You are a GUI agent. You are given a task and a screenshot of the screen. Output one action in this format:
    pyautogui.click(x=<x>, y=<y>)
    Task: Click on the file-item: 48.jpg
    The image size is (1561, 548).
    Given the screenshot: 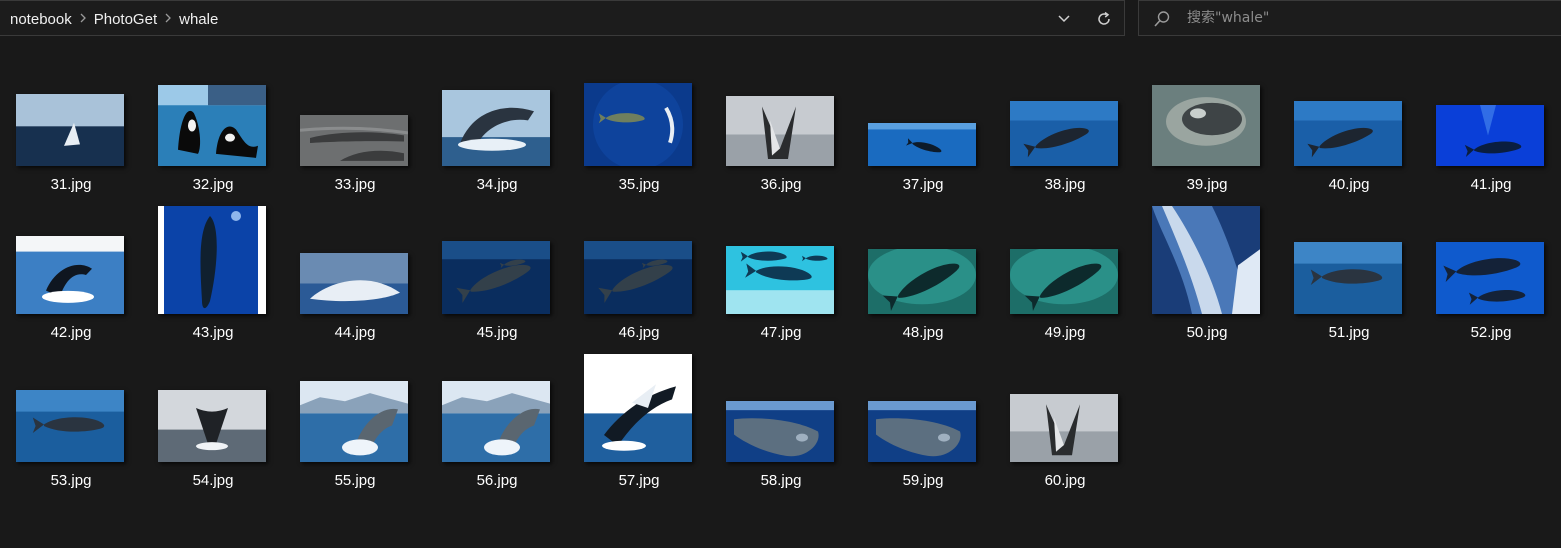 What is the action you would take?
    pyautogui.click(x=923, y=252)
    